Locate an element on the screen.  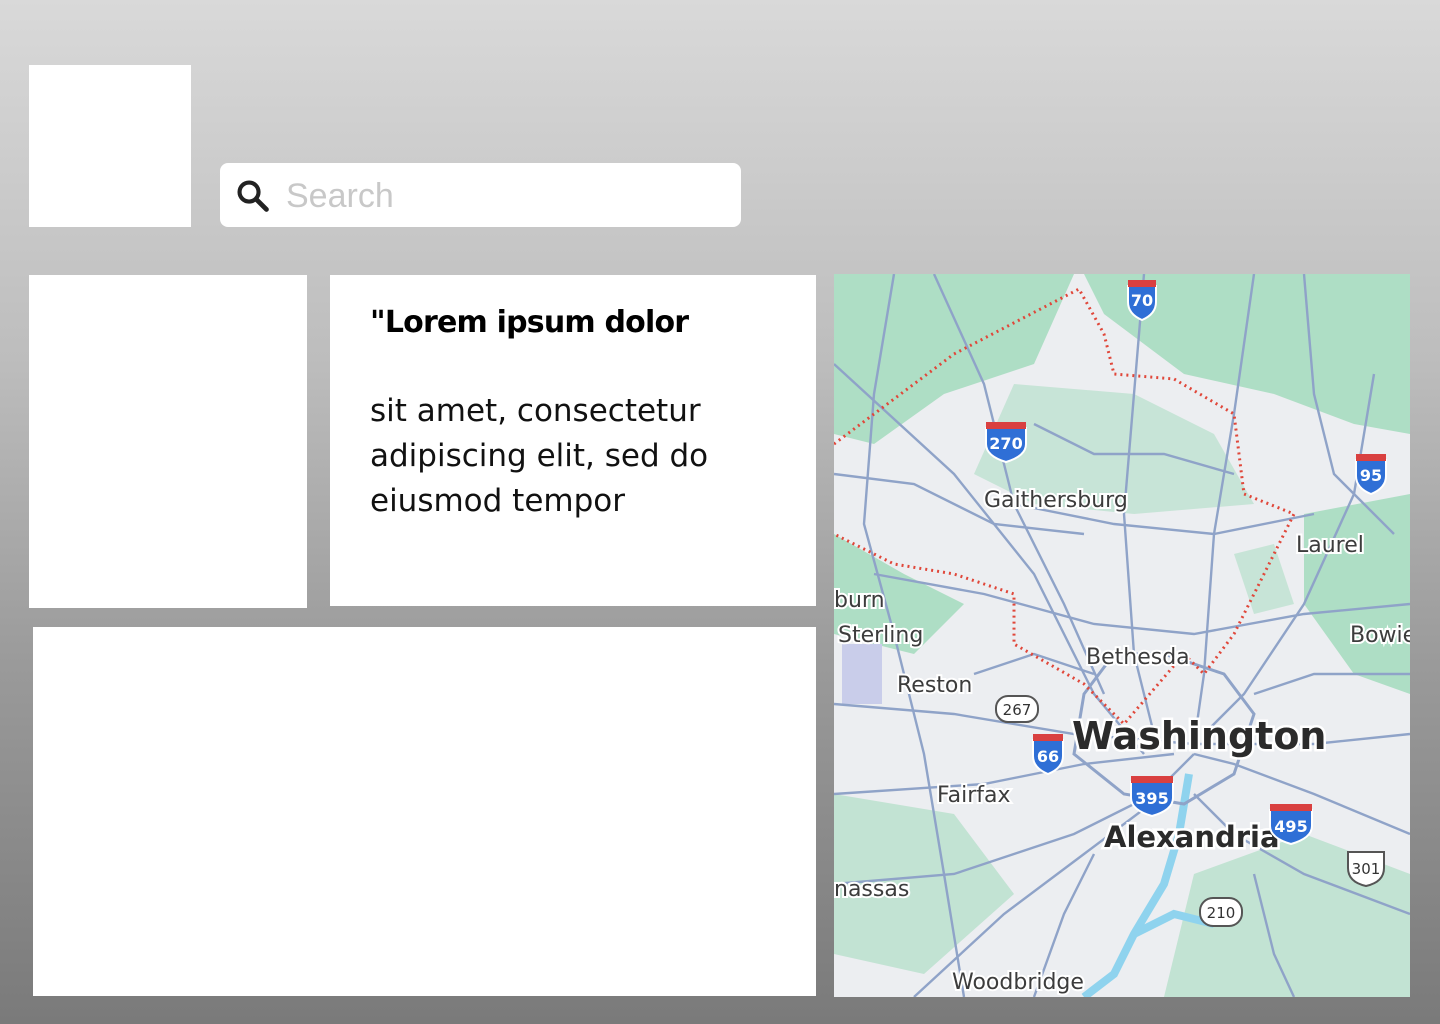
shield-i395-icon: 395 is located at coordinates (1152, 797).